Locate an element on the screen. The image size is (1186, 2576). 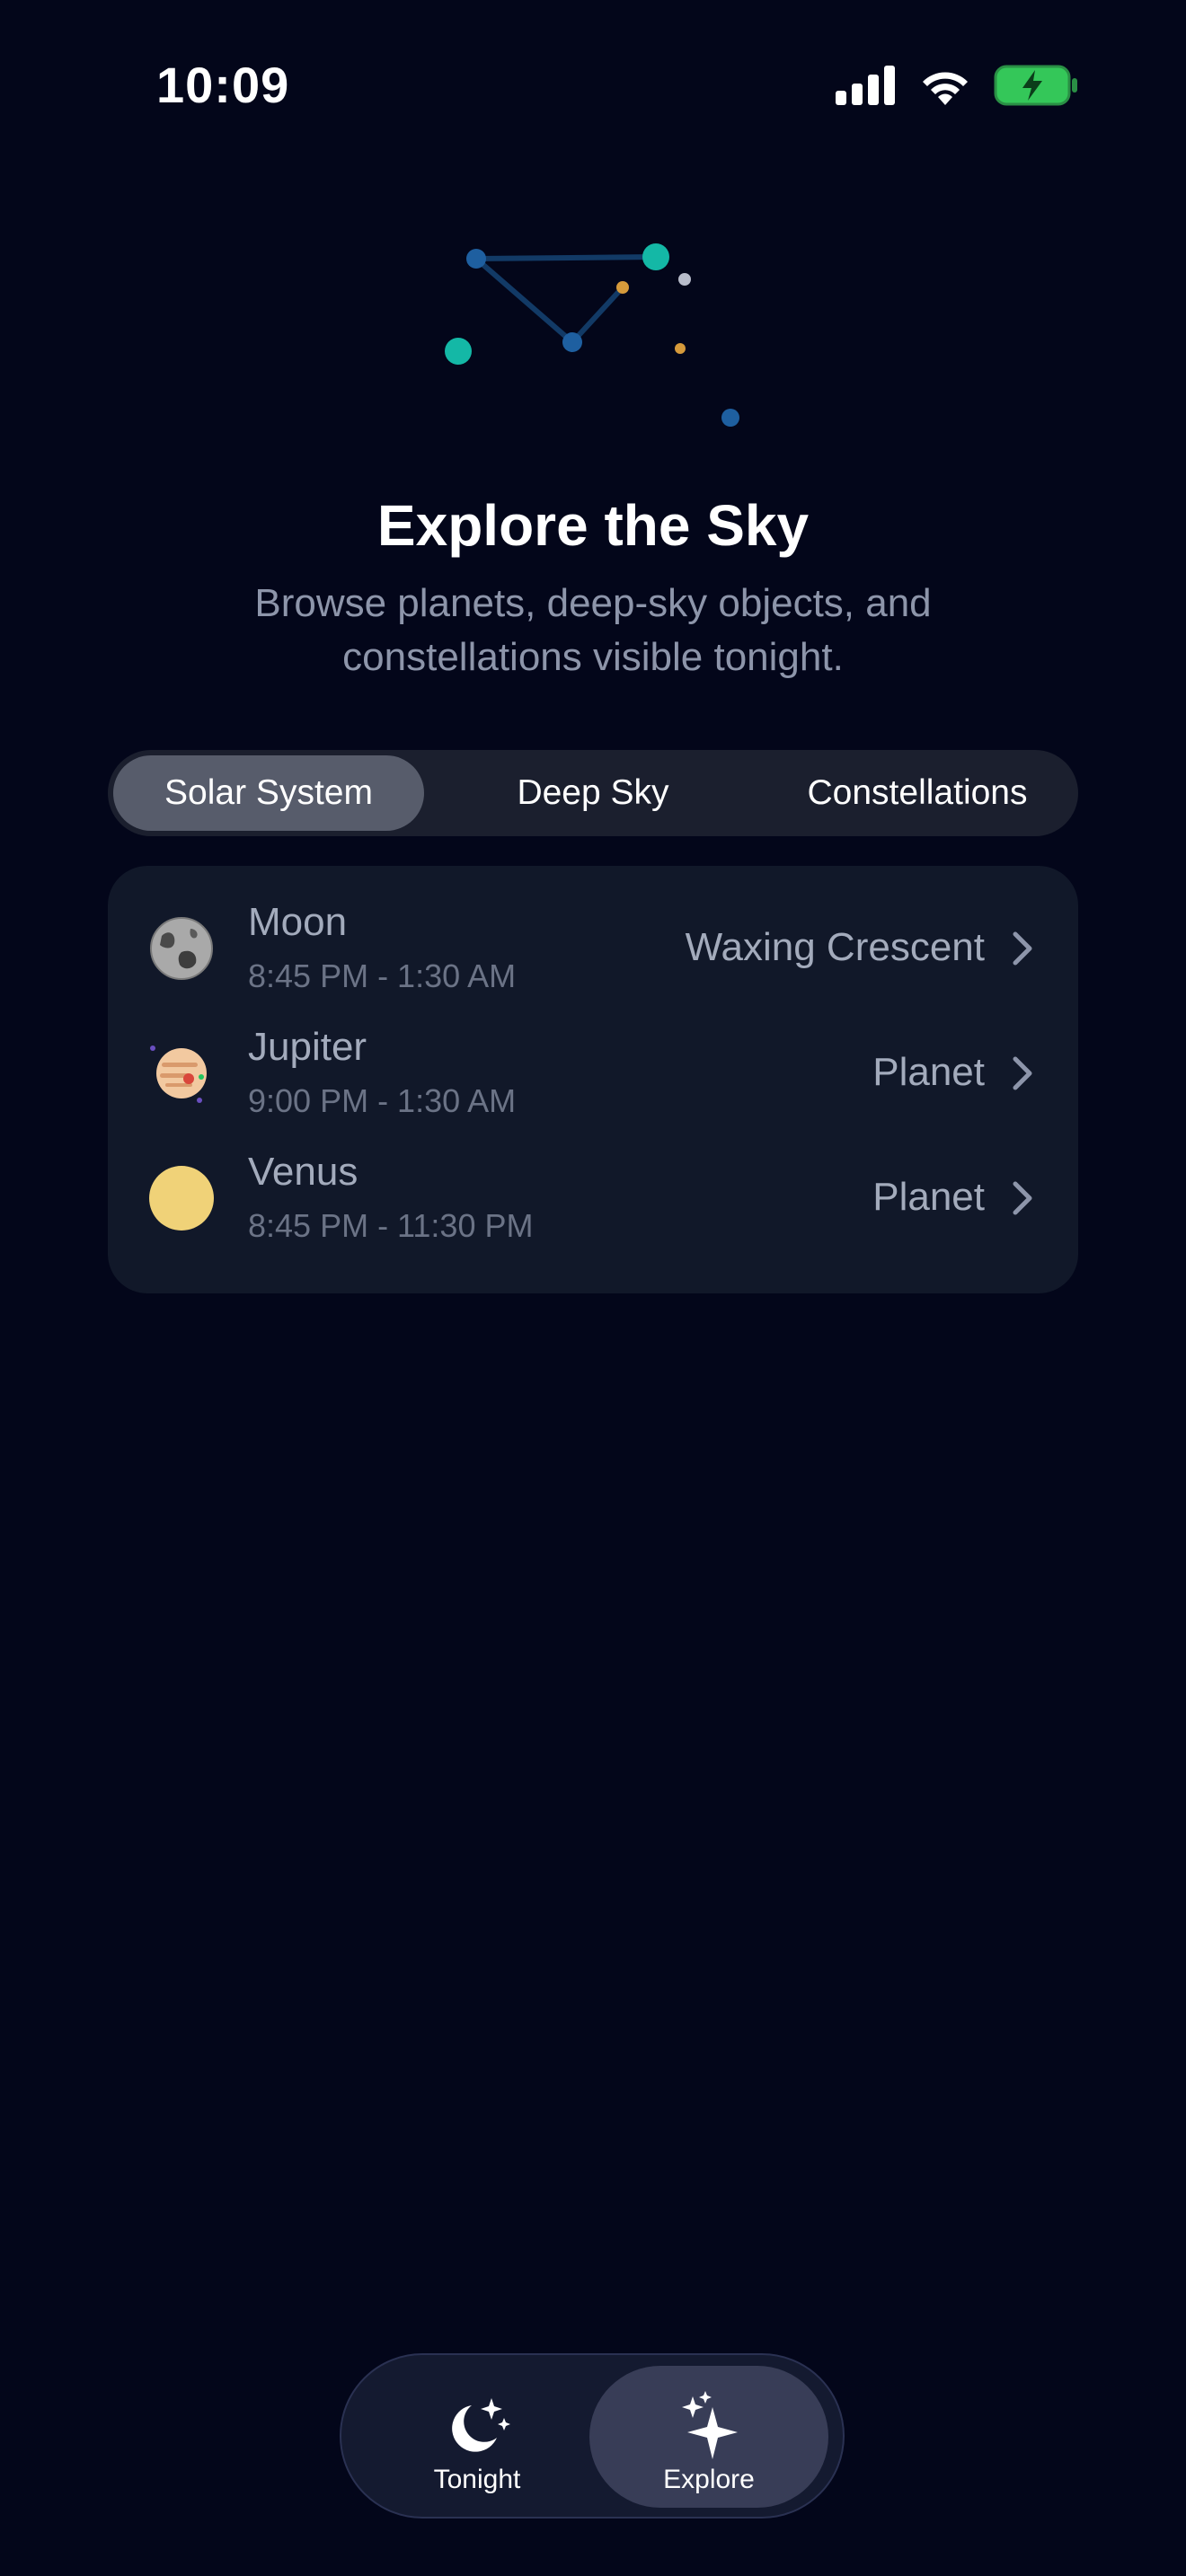
tab-explore: Explore is located at coordinates (708, 2437).